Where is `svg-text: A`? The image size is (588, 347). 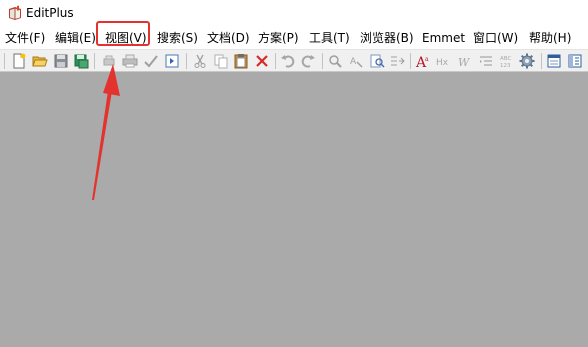 svg-text: A is located at coordinates (353, 62).